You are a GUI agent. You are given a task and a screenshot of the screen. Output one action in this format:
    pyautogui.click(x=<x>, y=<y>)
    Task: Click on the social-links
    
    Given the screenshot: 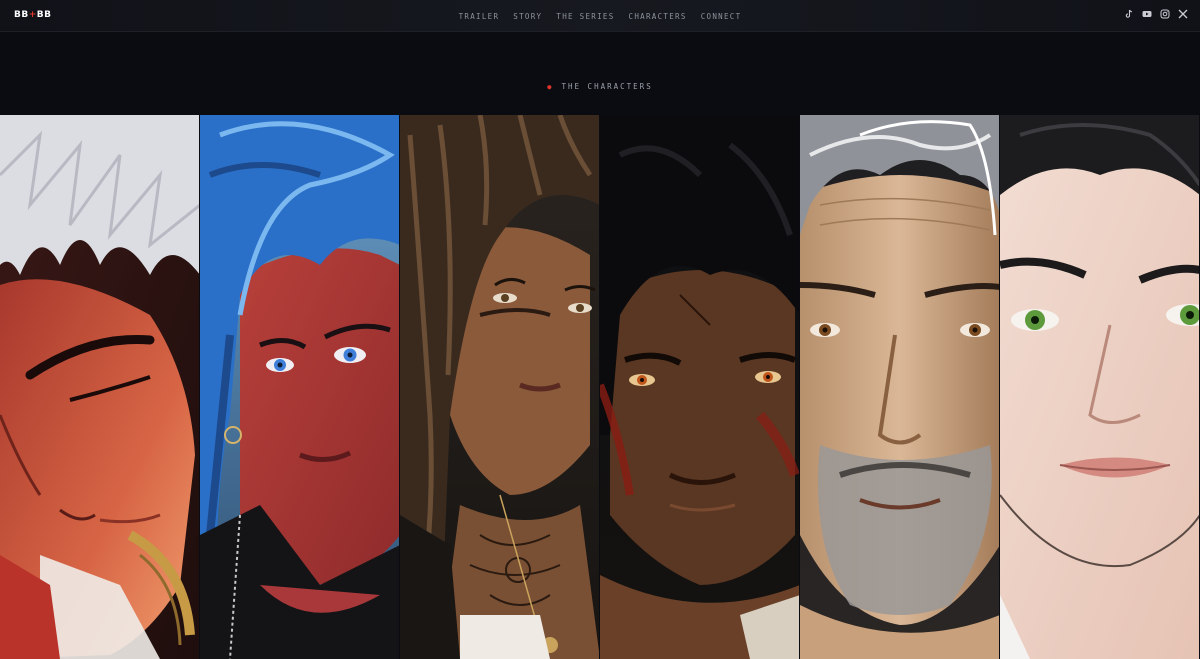 What is the action you would take?
    pyautogui.click(x=1156, y=14)
    